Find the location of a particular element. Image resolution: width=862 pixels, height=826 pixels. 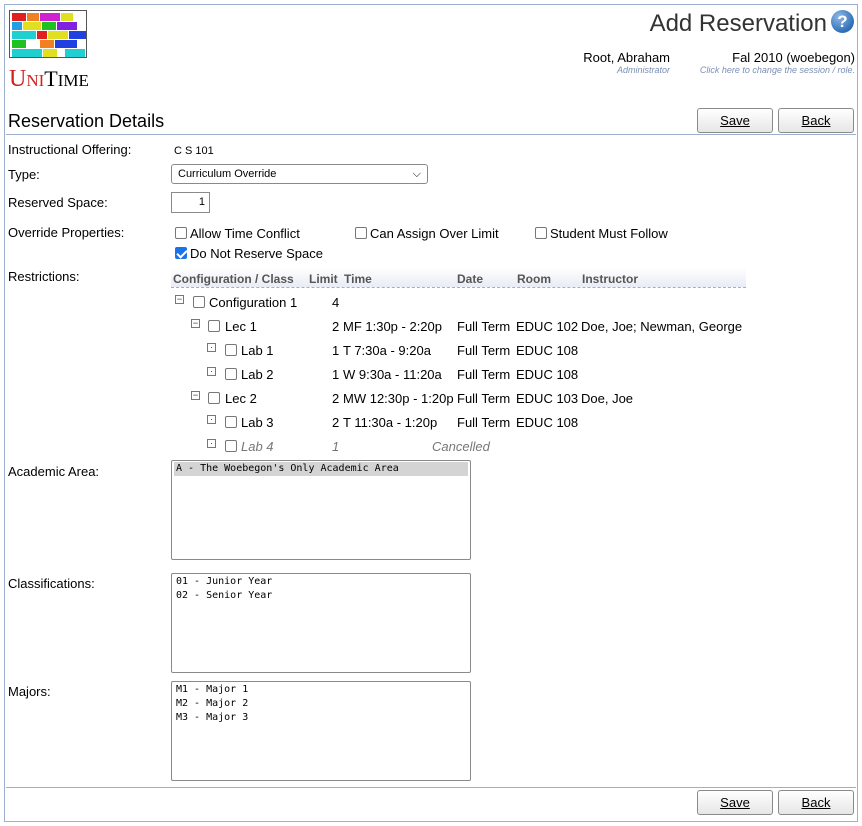

row-name: Configuration 1 is located at coordinates (253, 302).